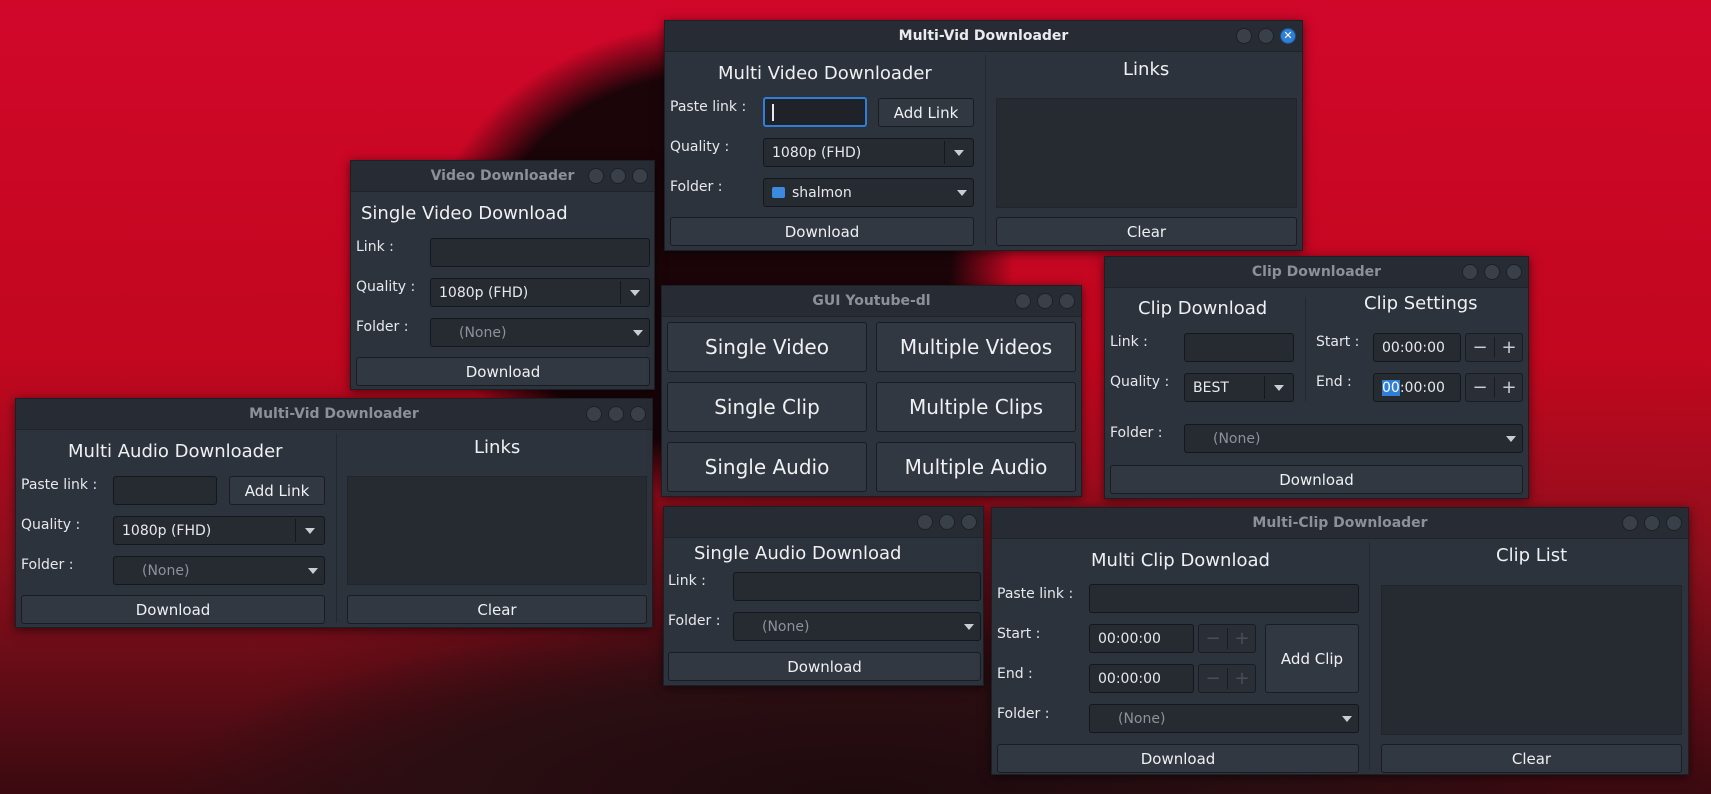 Image resolution: width=1711 pixels, height=794 pixels. Describe the element at coordinates (1312, 658) in the screenshot. I see `add-clip-button: Add Clip` at that location.